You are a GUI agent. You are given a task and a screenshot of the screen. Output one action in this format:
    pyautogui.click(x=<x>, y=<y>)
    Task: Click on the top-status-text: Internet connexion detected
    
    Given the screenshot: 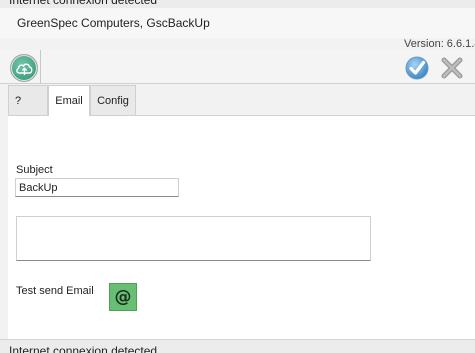 What is the action you would take?
    pyautogui.click(x=83, y=3)
    